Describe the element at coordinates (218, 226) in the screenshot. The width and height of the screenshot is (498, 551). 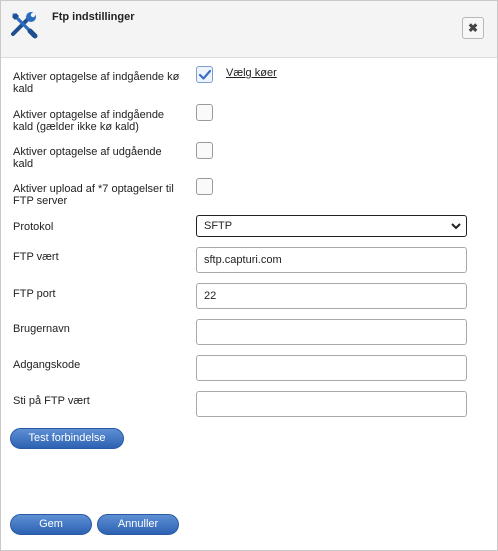
I see `protocol-value: SFTP` at that location.